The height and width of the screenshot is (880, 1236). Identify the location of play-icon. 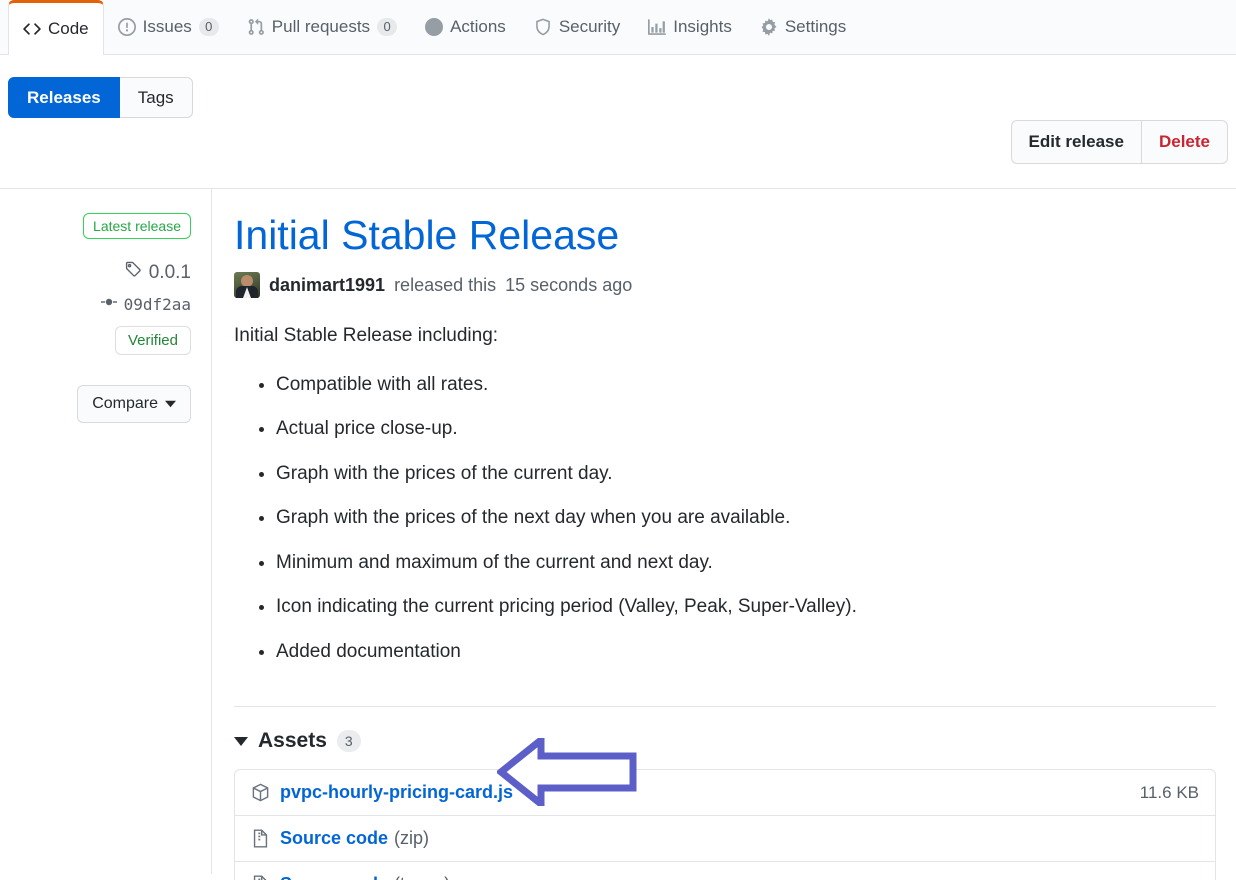
(434, 27).